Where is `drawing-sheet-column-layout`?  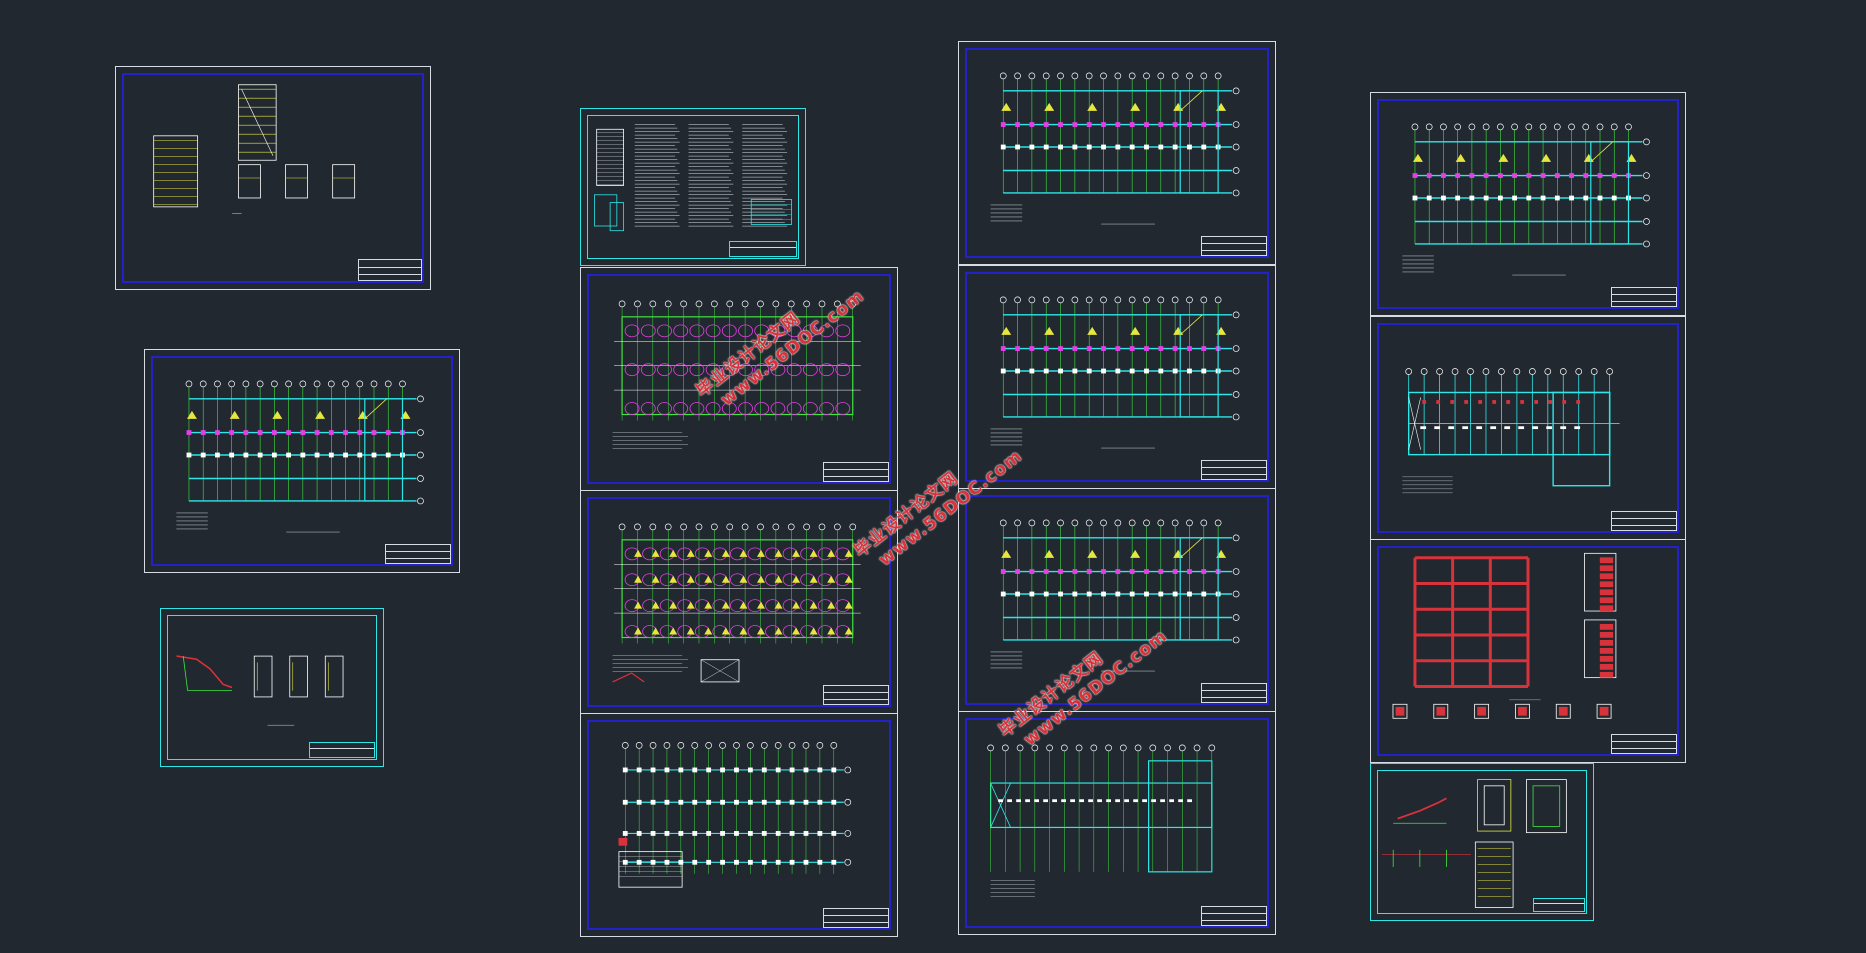
drawing-sheet-column-layout is located at coordinates (739, 825).